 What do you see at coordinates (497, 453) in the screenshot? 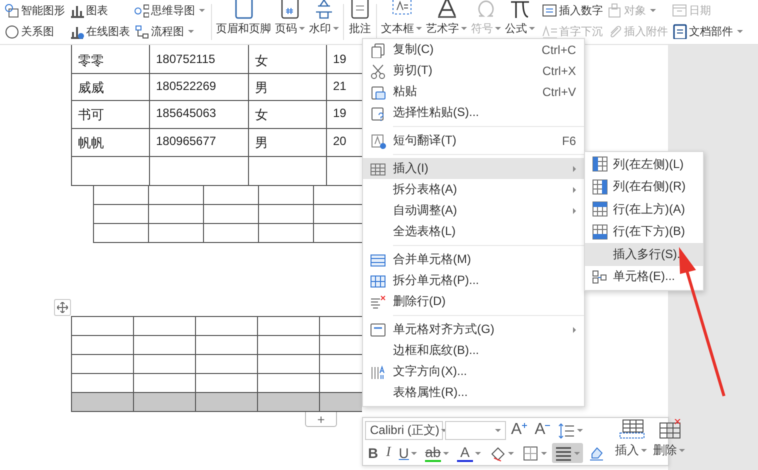
I see `paint-bucket-icon` at bounding box center [497, 453].